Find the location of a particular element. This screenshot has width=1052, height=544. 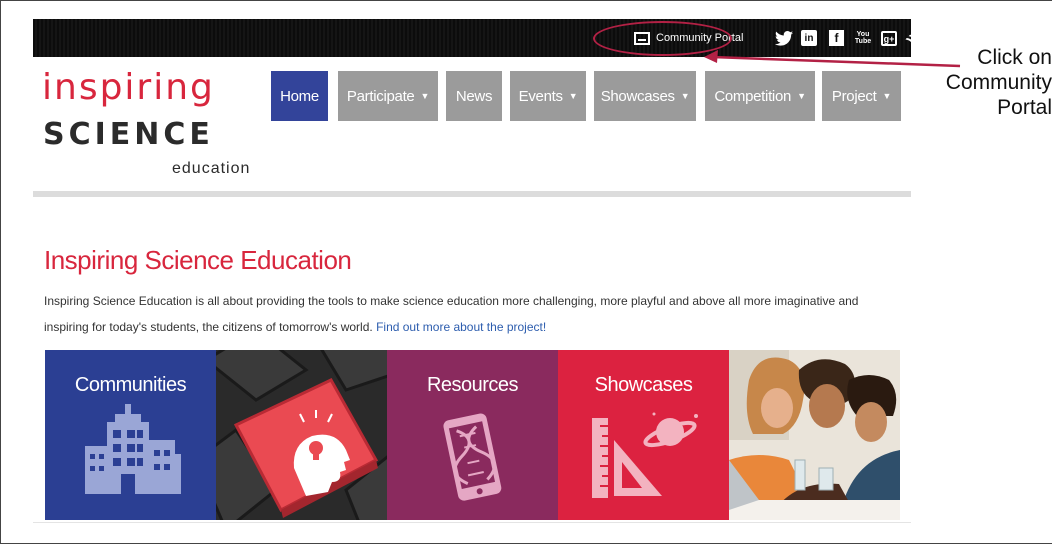

youtube-icon: You Tube is located at coordinates (863, 37).